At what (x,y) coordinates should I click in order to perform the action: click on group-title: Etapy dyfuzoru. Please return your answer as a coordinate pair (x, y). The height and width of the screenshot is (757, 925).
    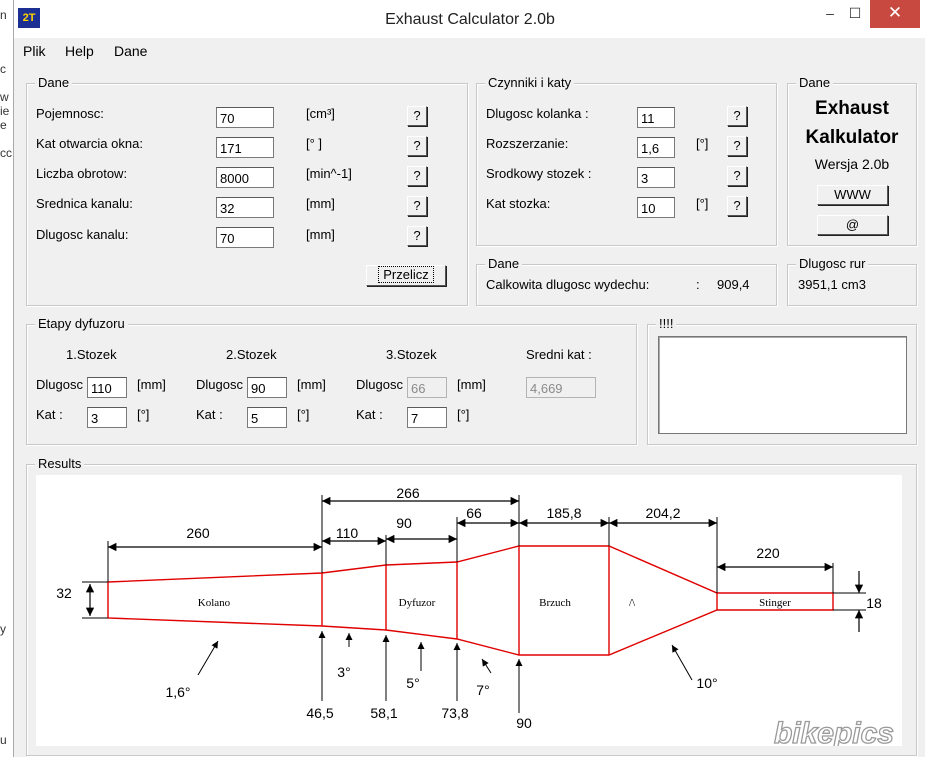
    Looking at the image, I should click on (81, 324).